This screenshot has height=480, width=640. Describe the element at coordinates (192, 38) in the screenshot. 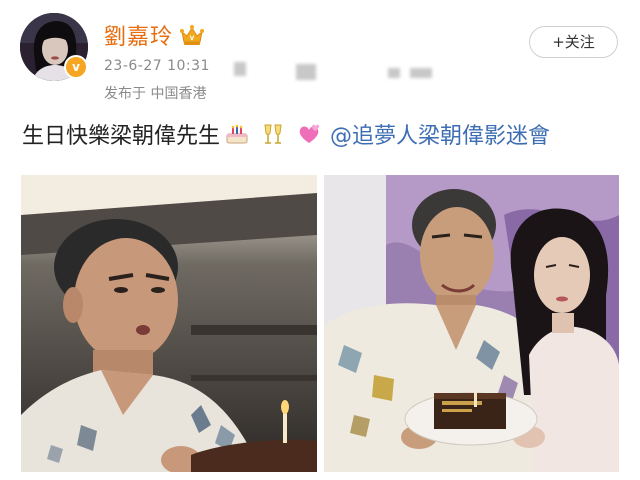

I see `svg-text: V` at that location.